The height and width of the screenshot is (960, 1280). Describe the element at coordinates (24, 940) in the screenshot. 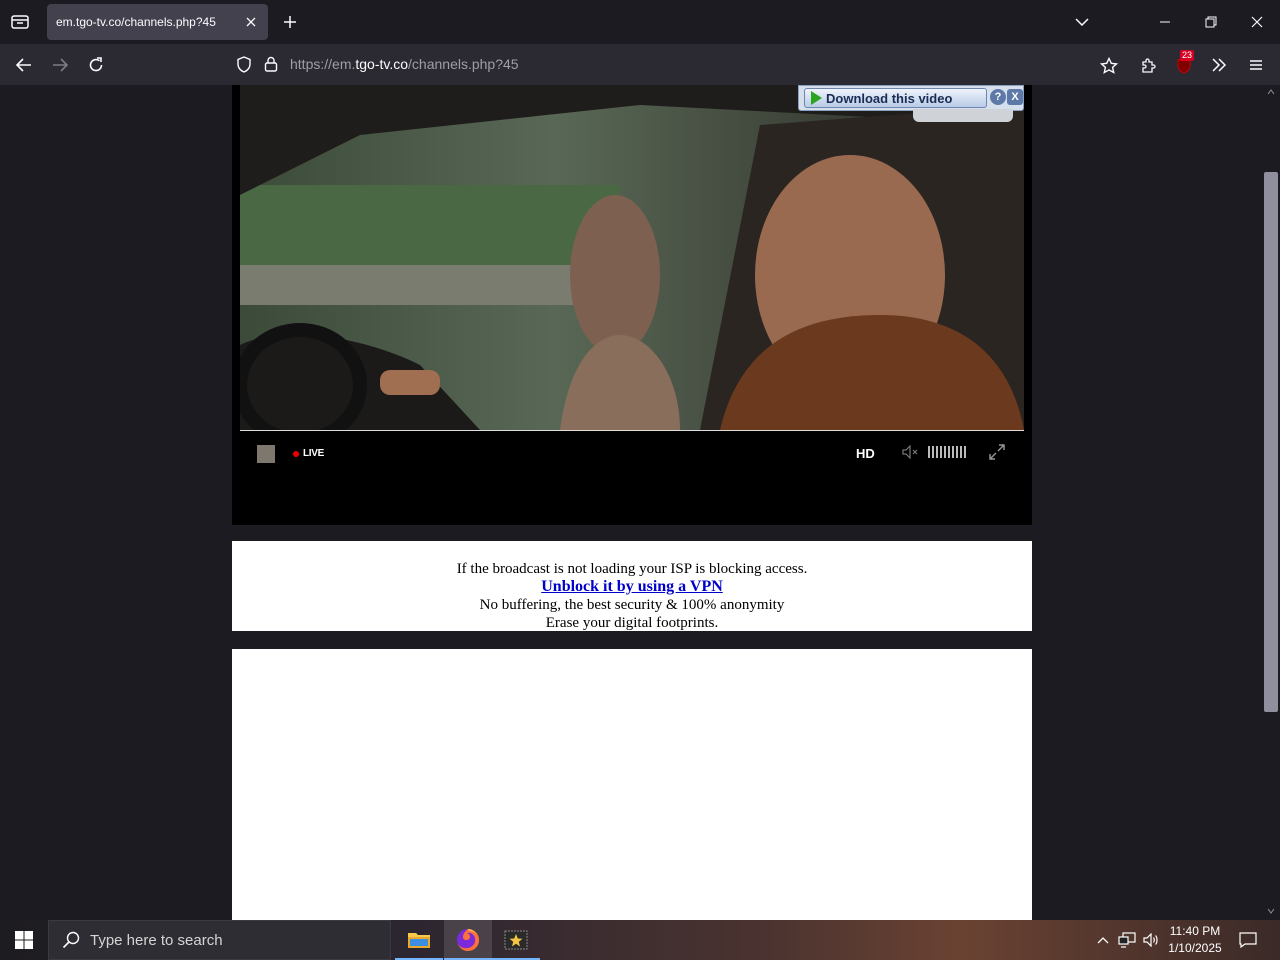

I see `windows-start-icon` at that location.